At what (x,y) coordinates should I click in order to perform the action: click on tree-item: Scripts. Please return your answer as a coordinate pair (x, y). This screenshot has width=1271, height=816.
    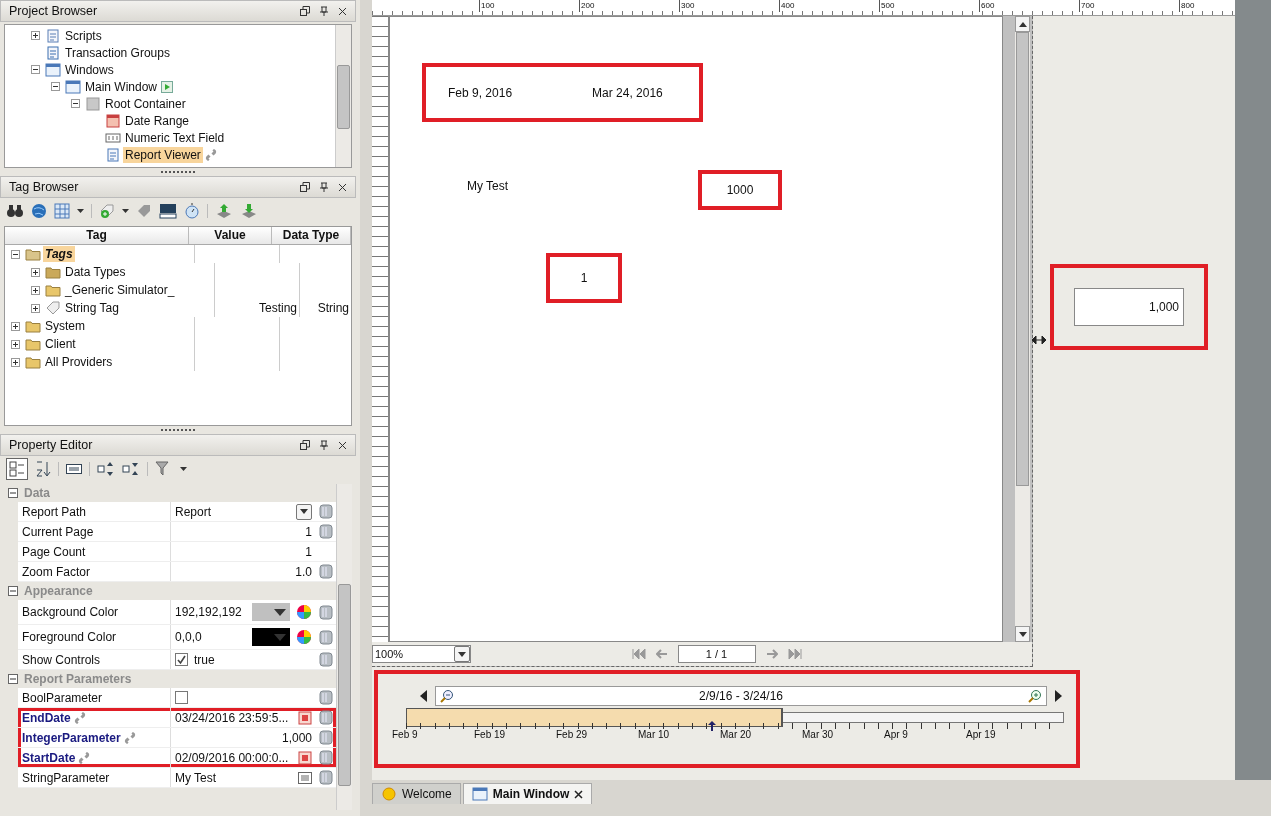
    Looking at the image, I should click on (83, 35).